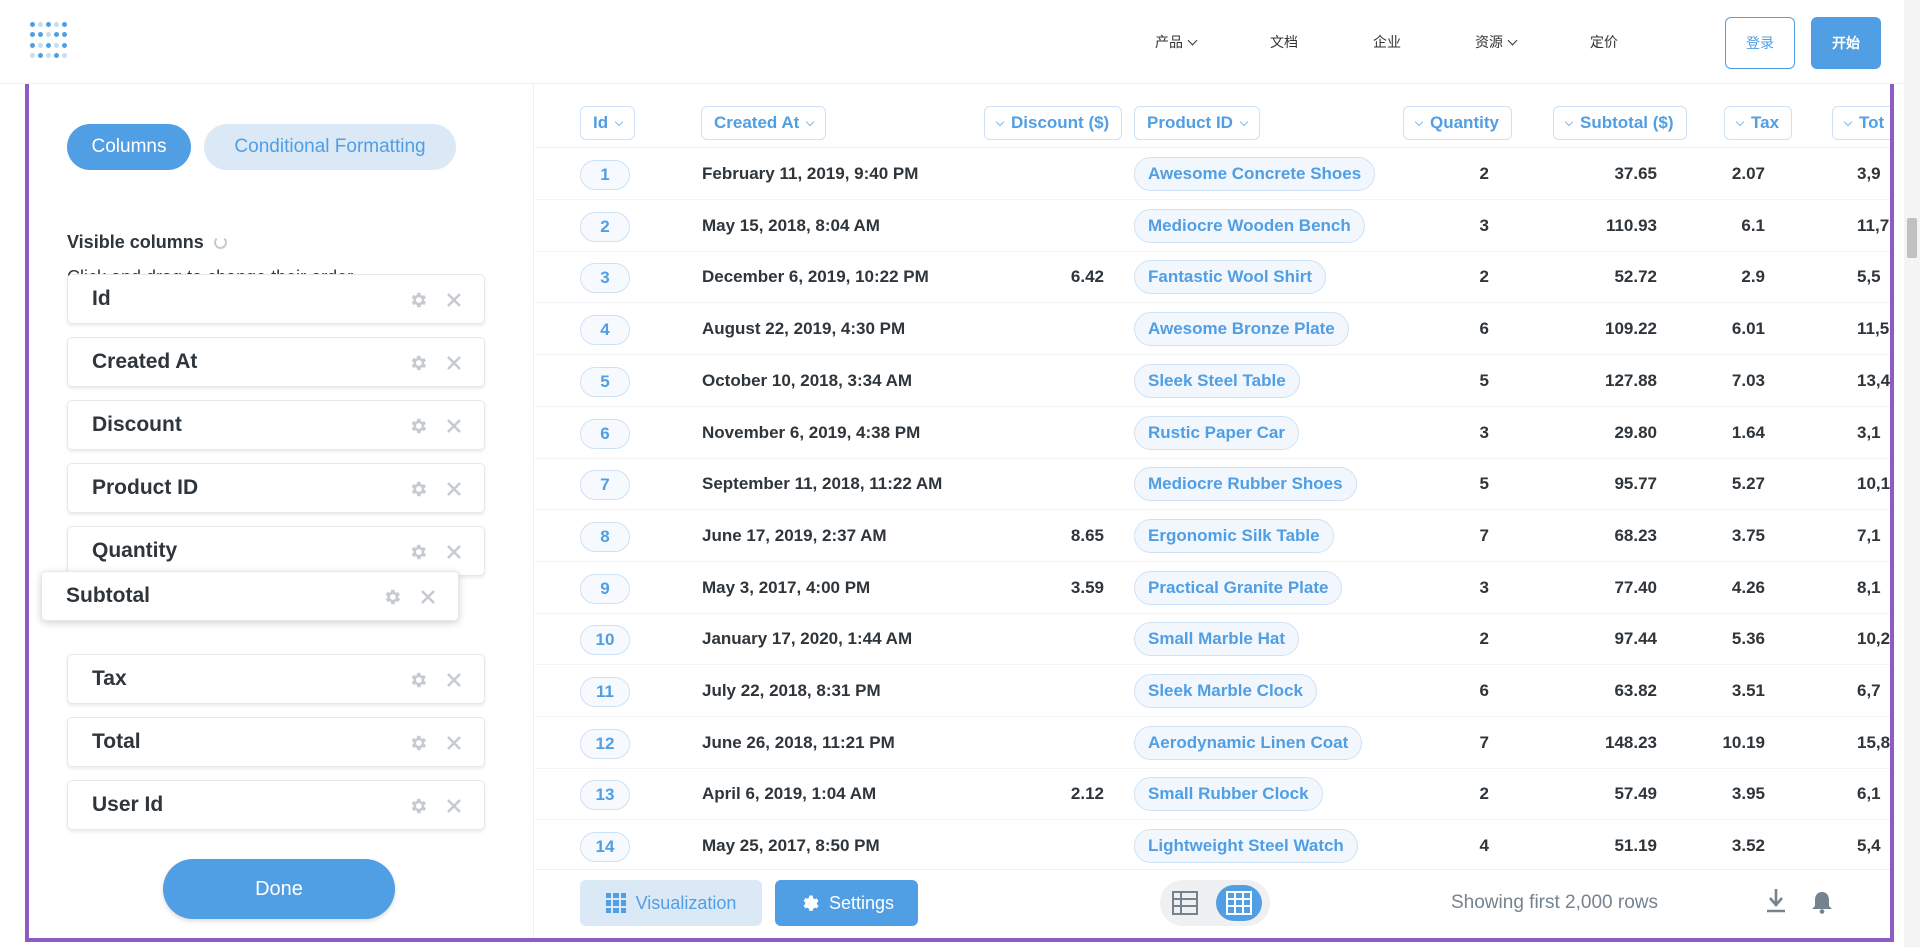 Image resolution: width=1920 pixels, height=947 pixels. I want to click on start-button: 开始, so click(1846, 43).